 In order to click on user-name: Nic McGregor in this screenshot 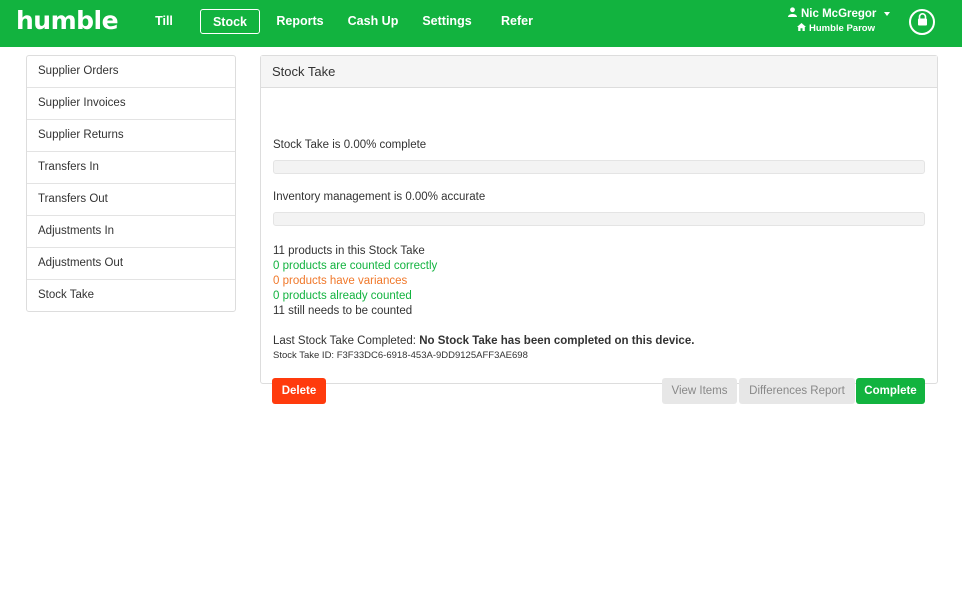, I will do `click(839, 13)`.